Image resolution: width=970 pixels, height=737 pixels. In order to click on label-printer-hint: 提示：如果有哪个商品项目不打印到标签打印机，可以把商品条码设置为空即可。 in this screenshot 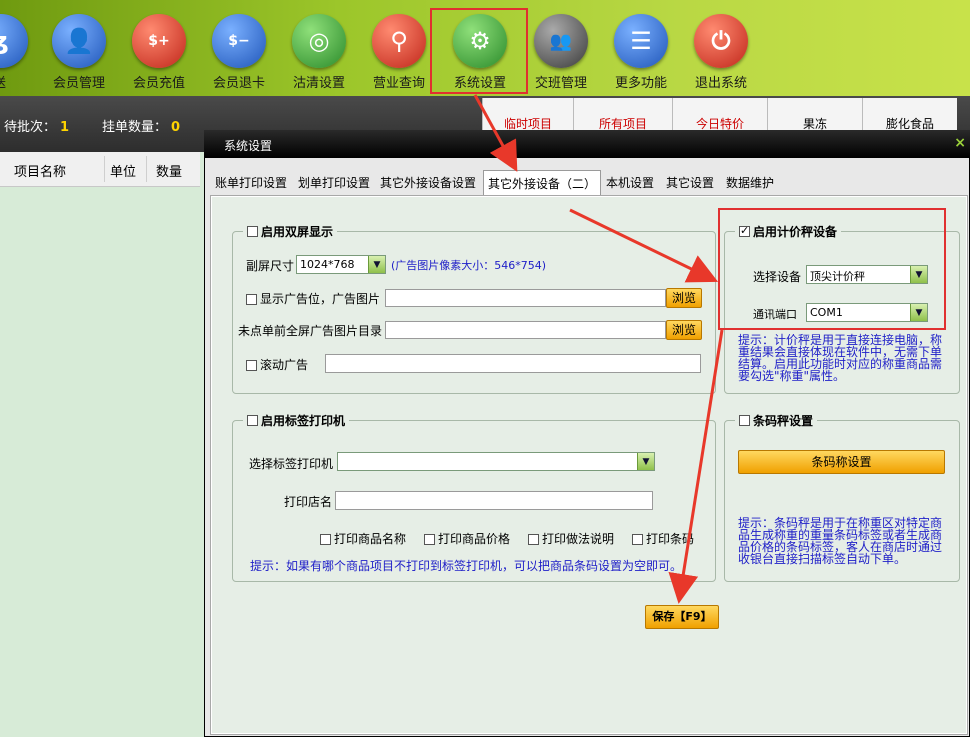, I will do `click(466, 566)`.